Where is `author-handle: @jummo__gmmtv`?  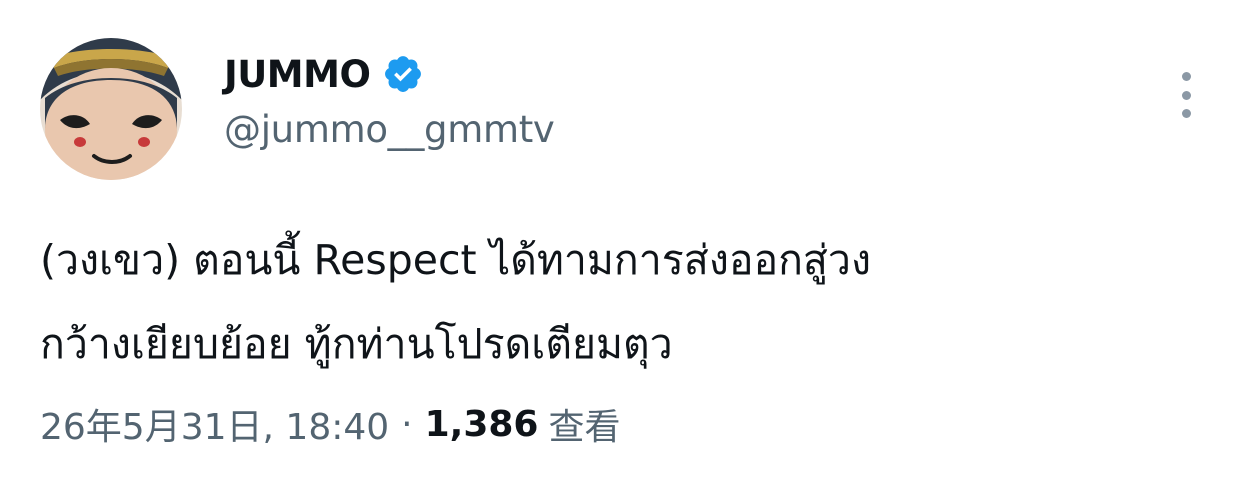
author-handle: @jummo__gmmtv is located at coordinates (389, 129).